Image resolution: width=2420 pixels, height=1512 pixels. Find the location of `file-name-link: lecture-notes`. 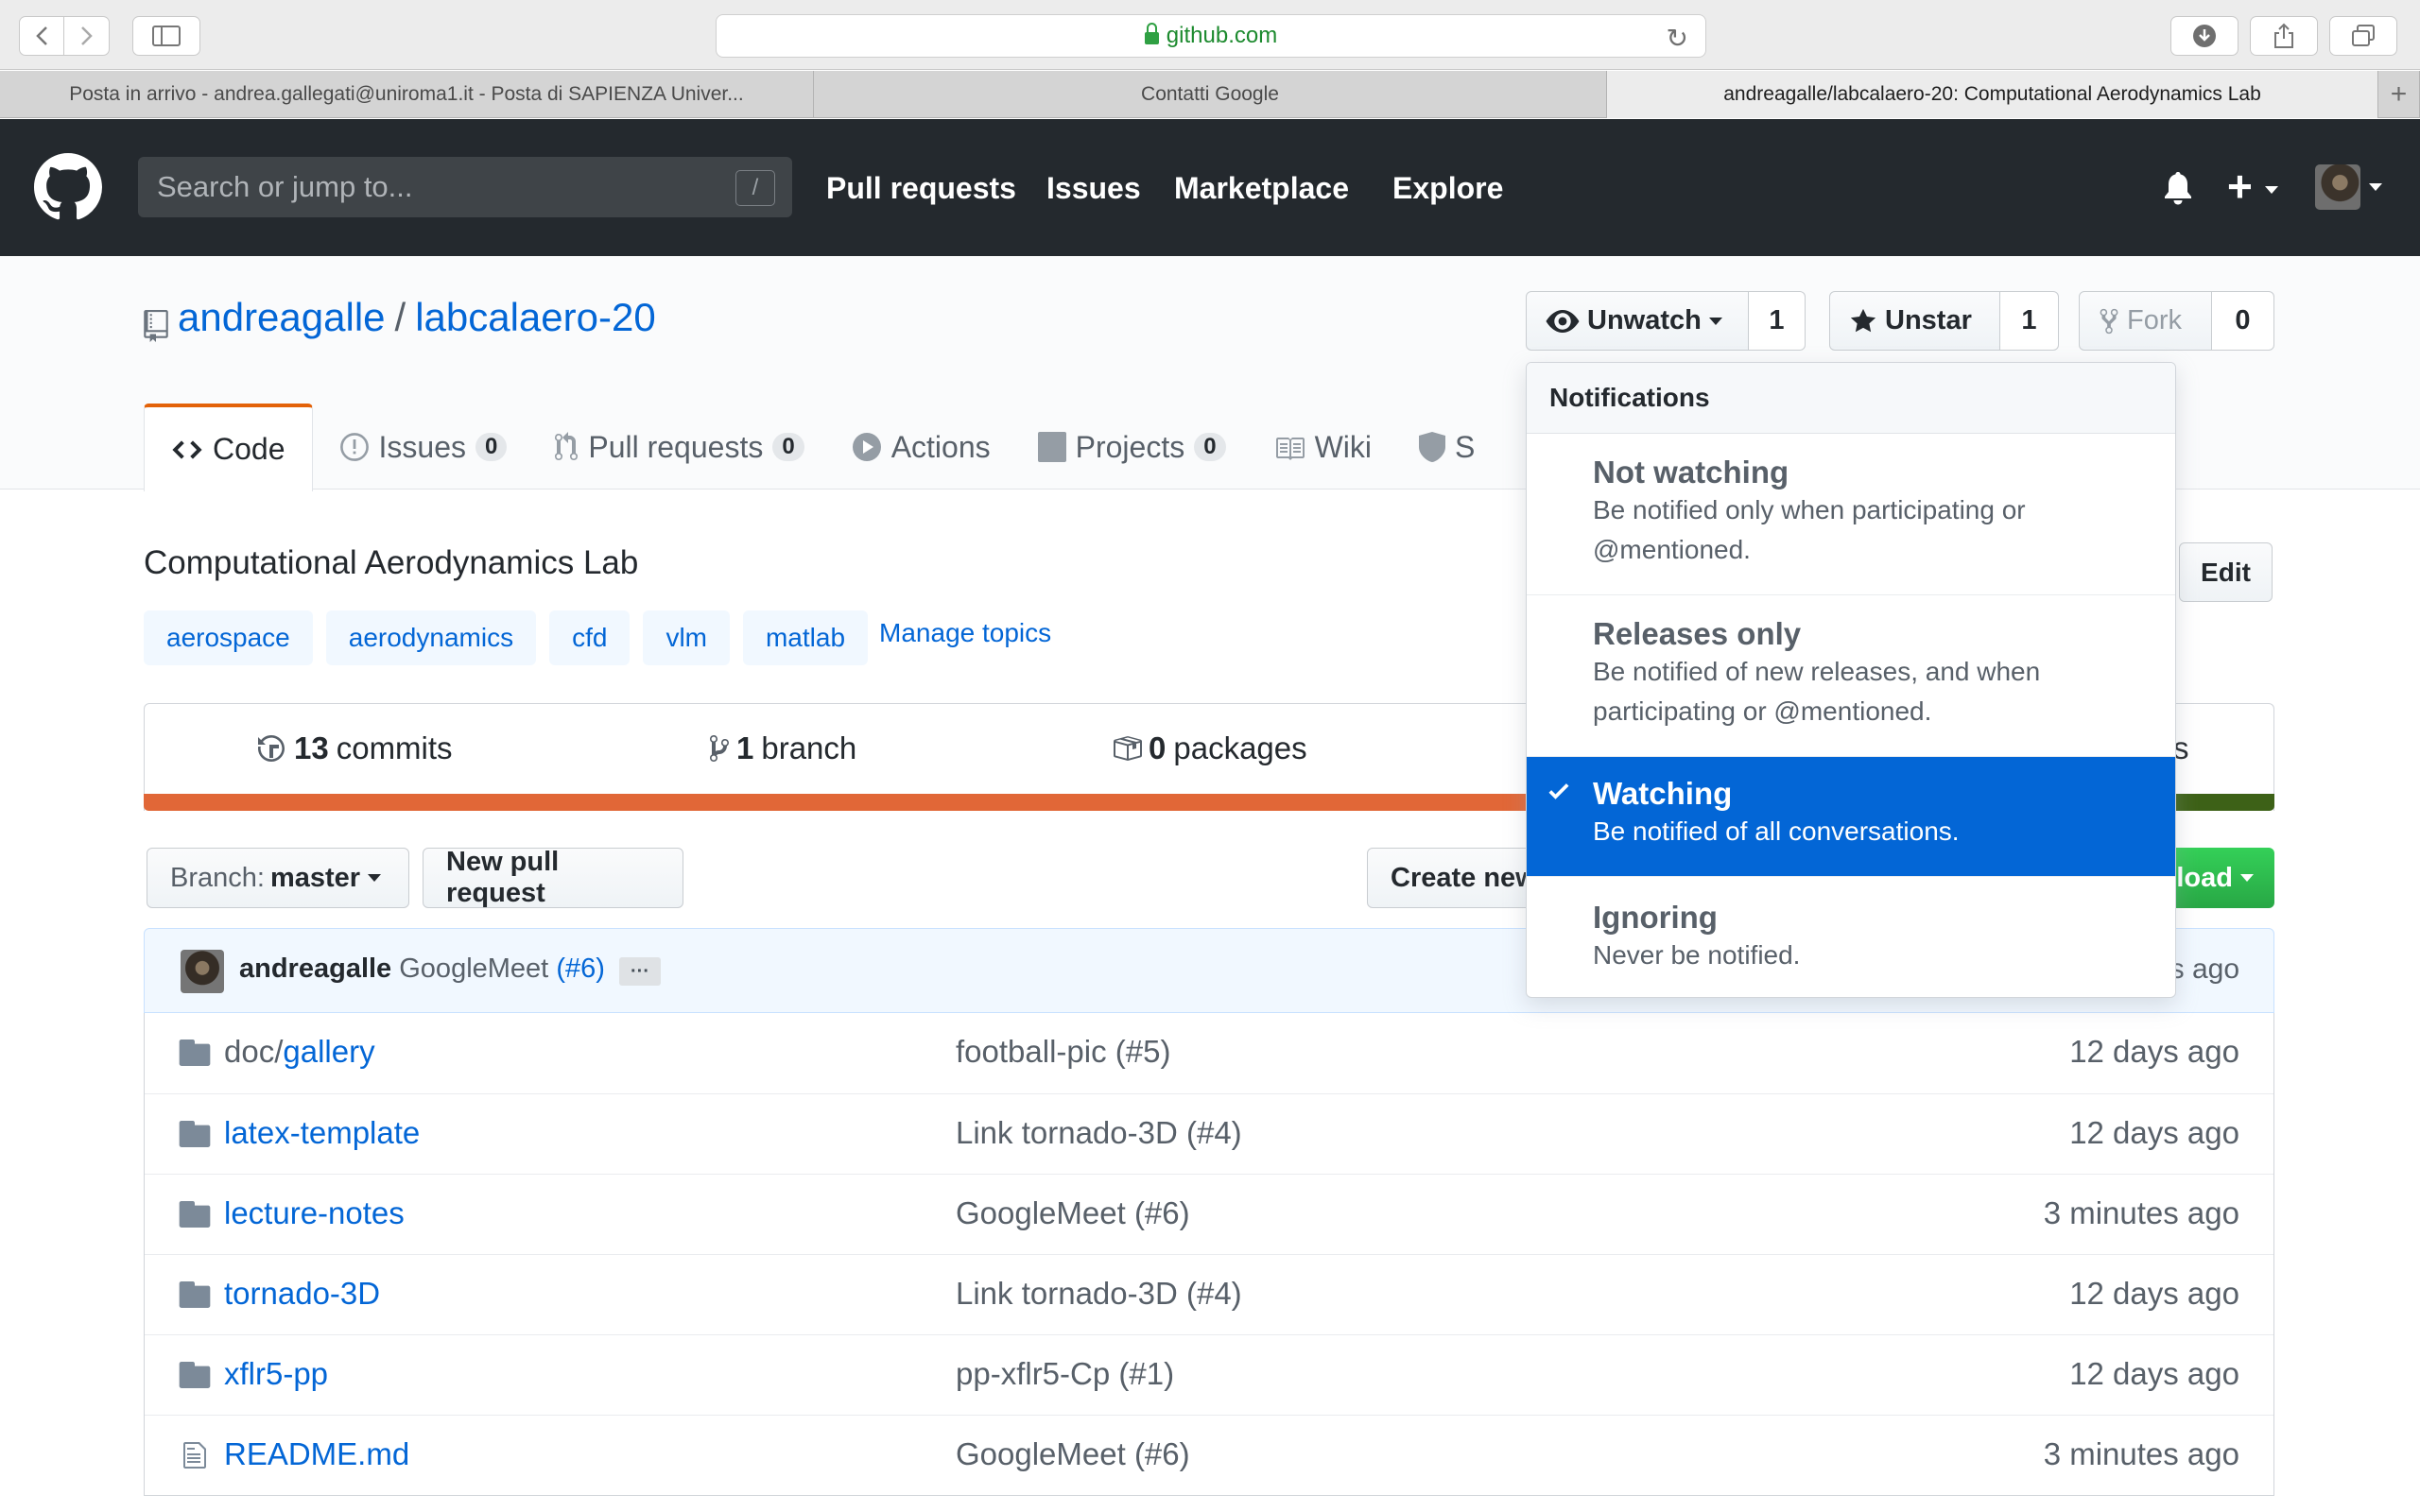

file-name-link: lecture-notes is located at coordinates (314, 1213).